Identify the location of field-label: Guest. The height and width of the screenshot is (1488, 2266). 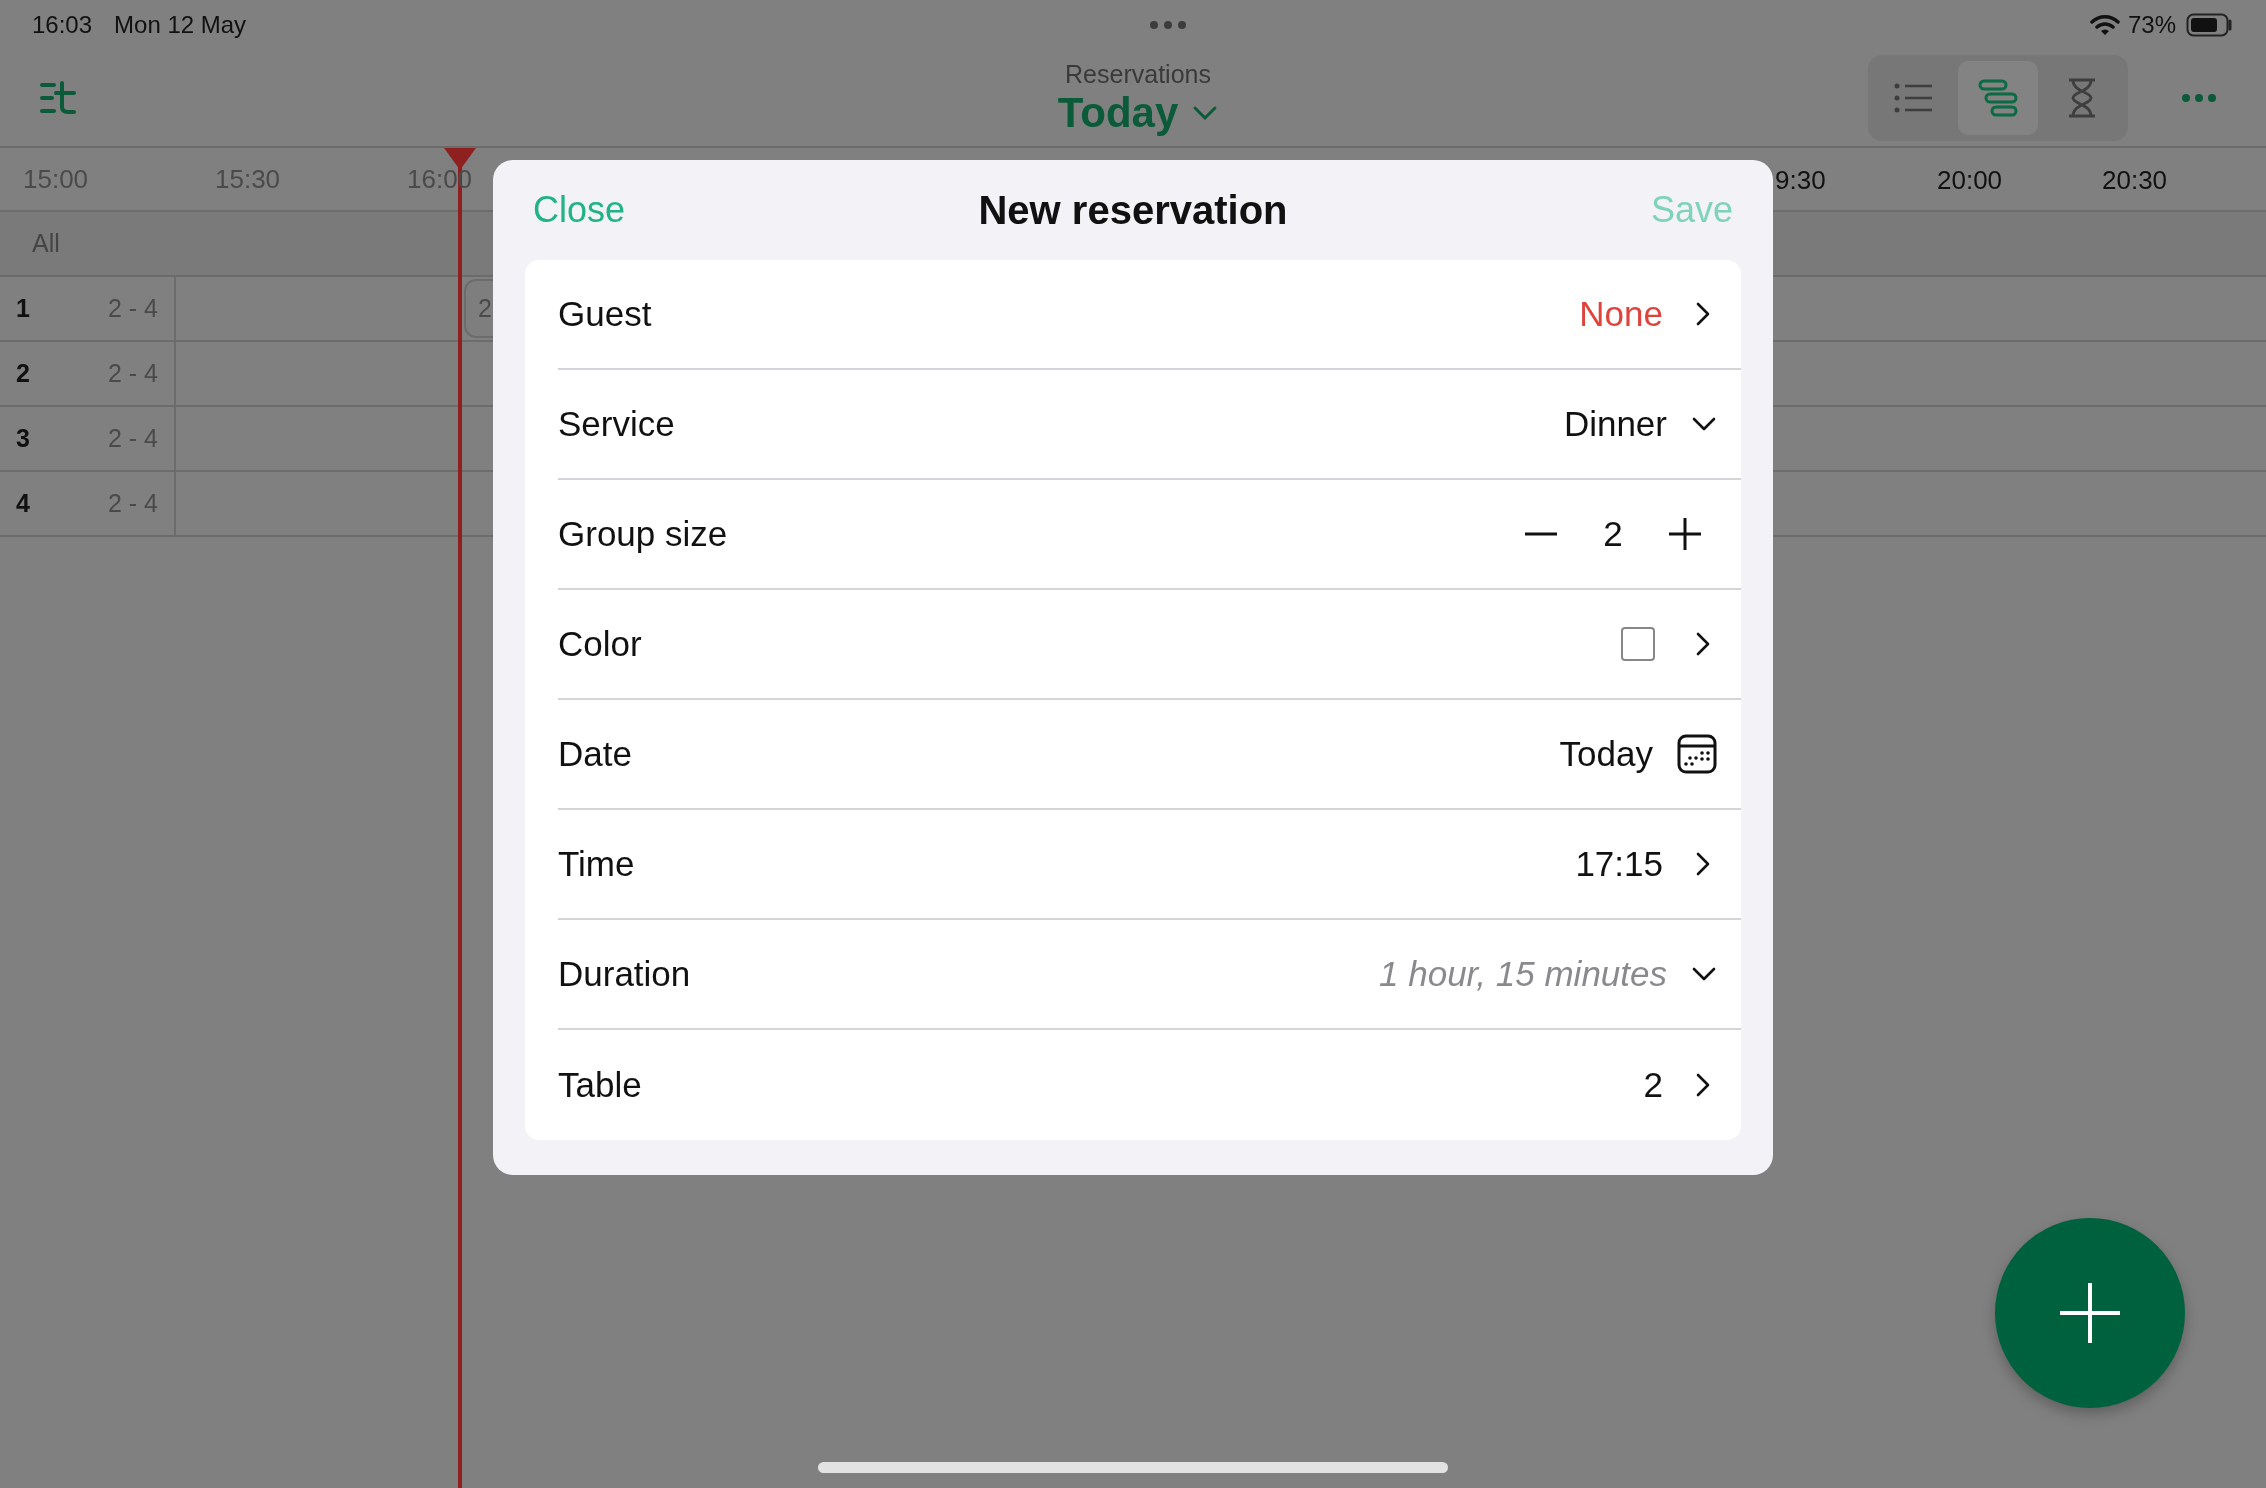
(605, 314).